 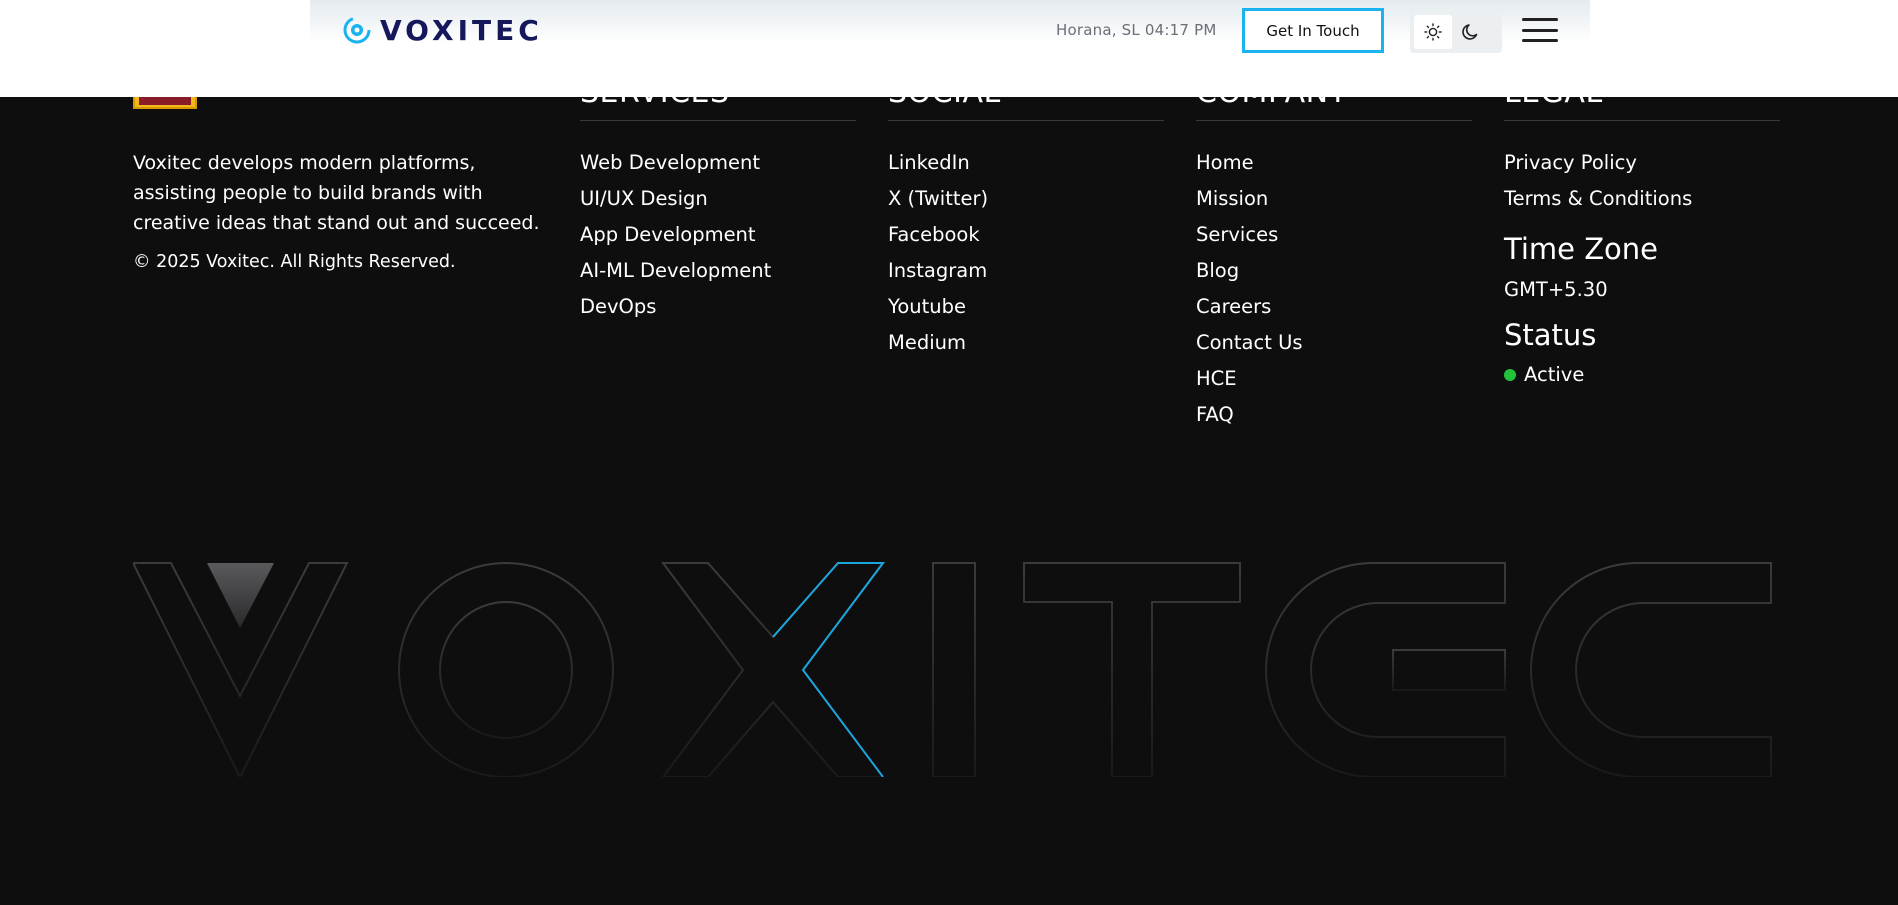 I want to click on footer-link-privacy-policy: Privacy Policy, so click(x=1642, y=163).